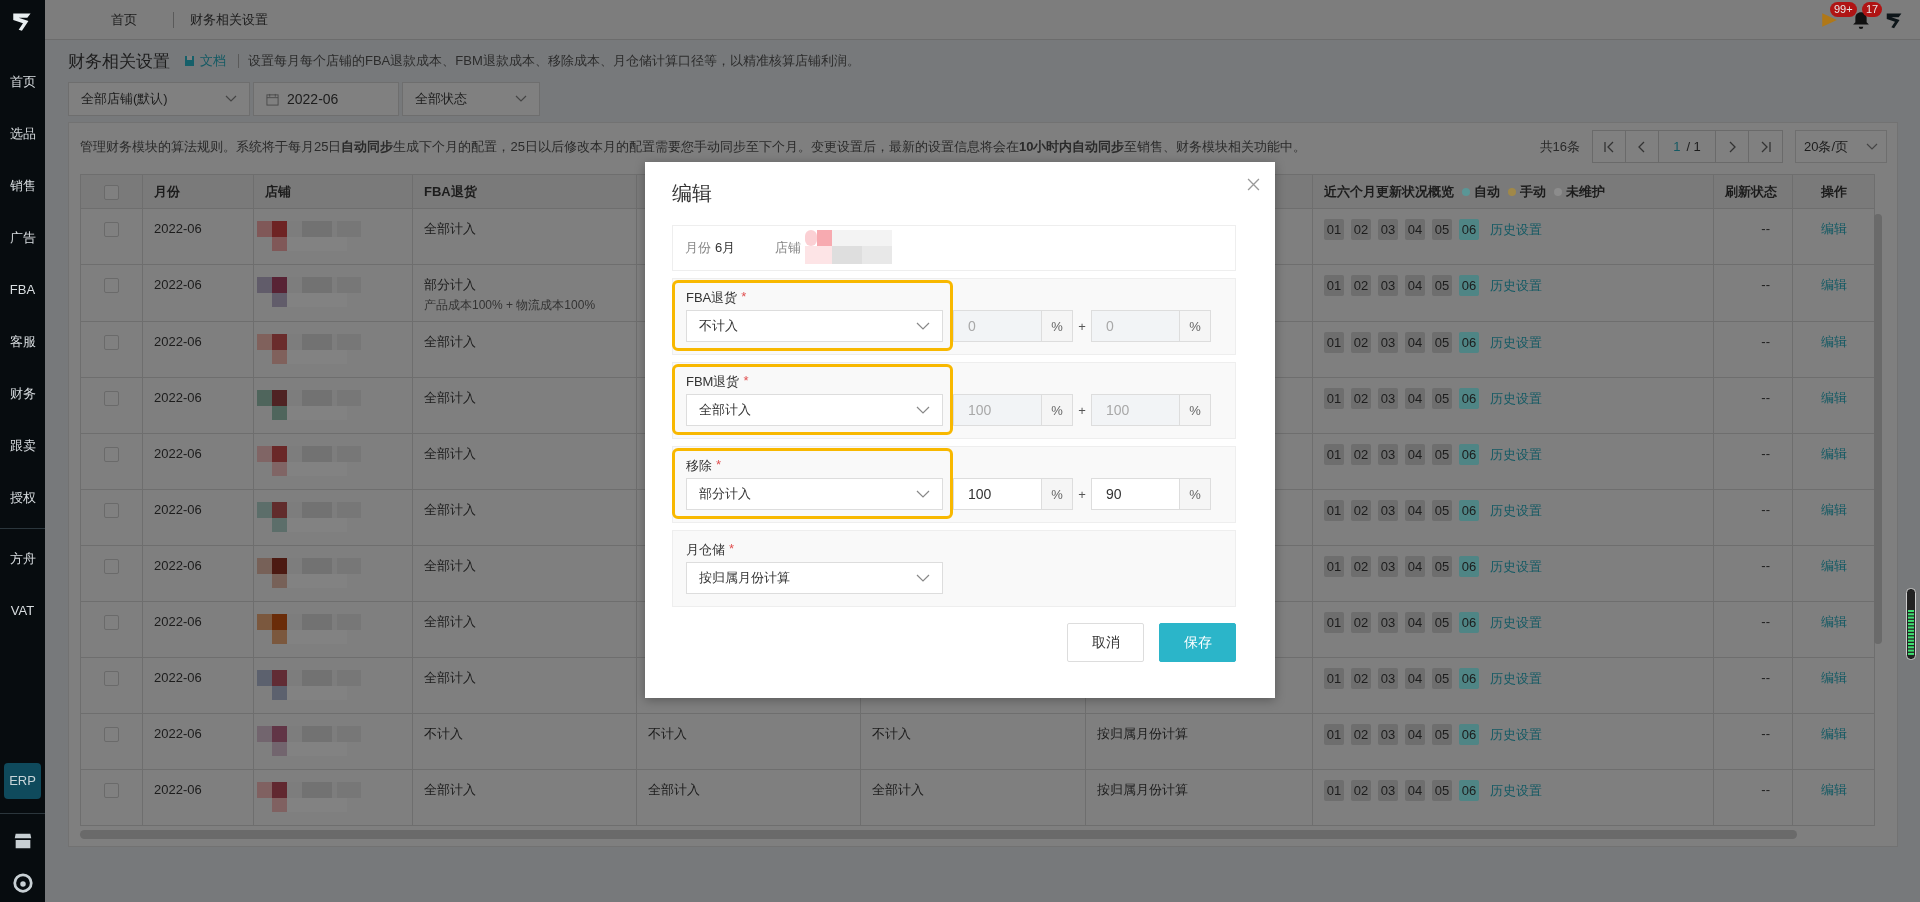 This screenshot has width=1920, height=902. I want to click on page-description: 设置每月每个店铺的FBA退款成本、FBM退款成本、移除成本、月仓储计算口径等，以精准核算店铺利润。, so click(554, 61).